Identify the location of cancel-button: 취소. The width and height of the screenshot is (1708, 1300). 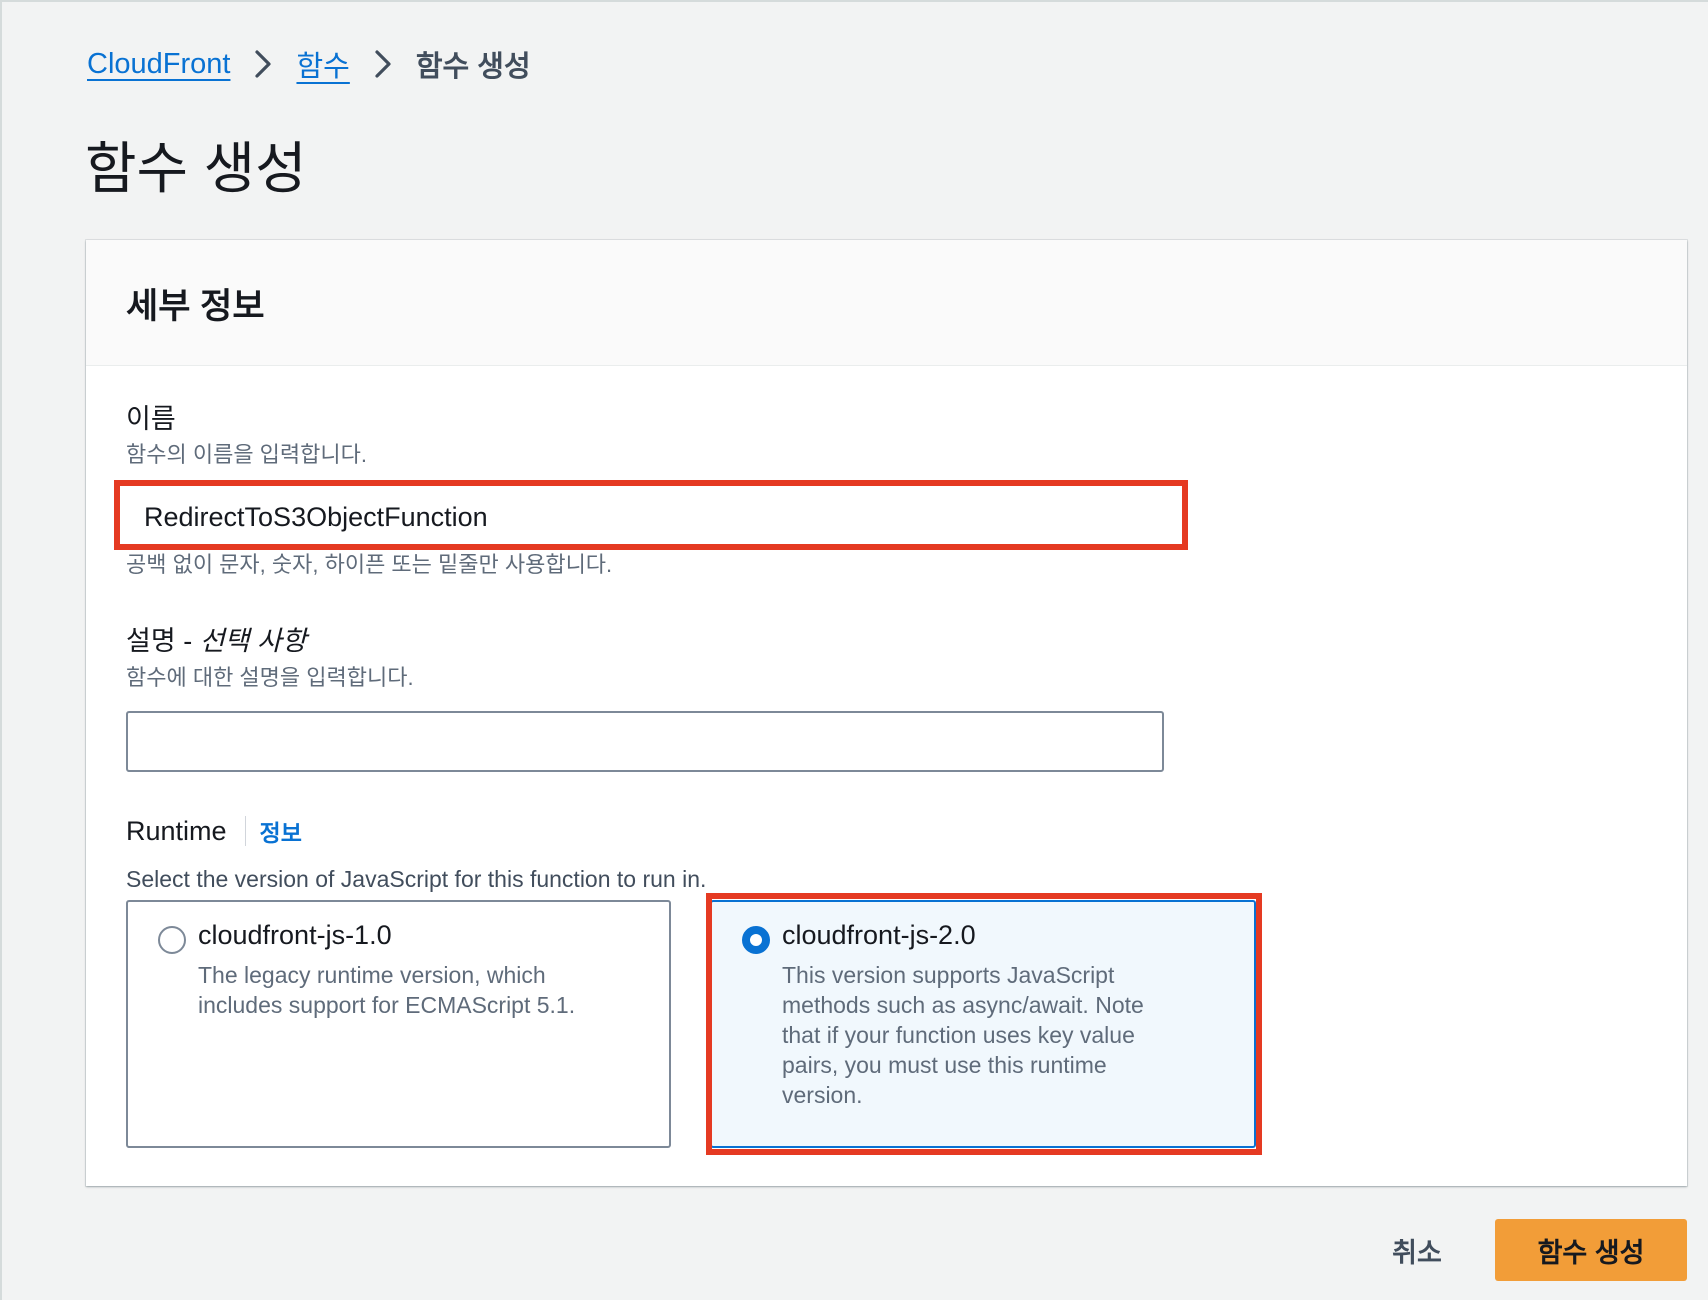
(1417, 1250).